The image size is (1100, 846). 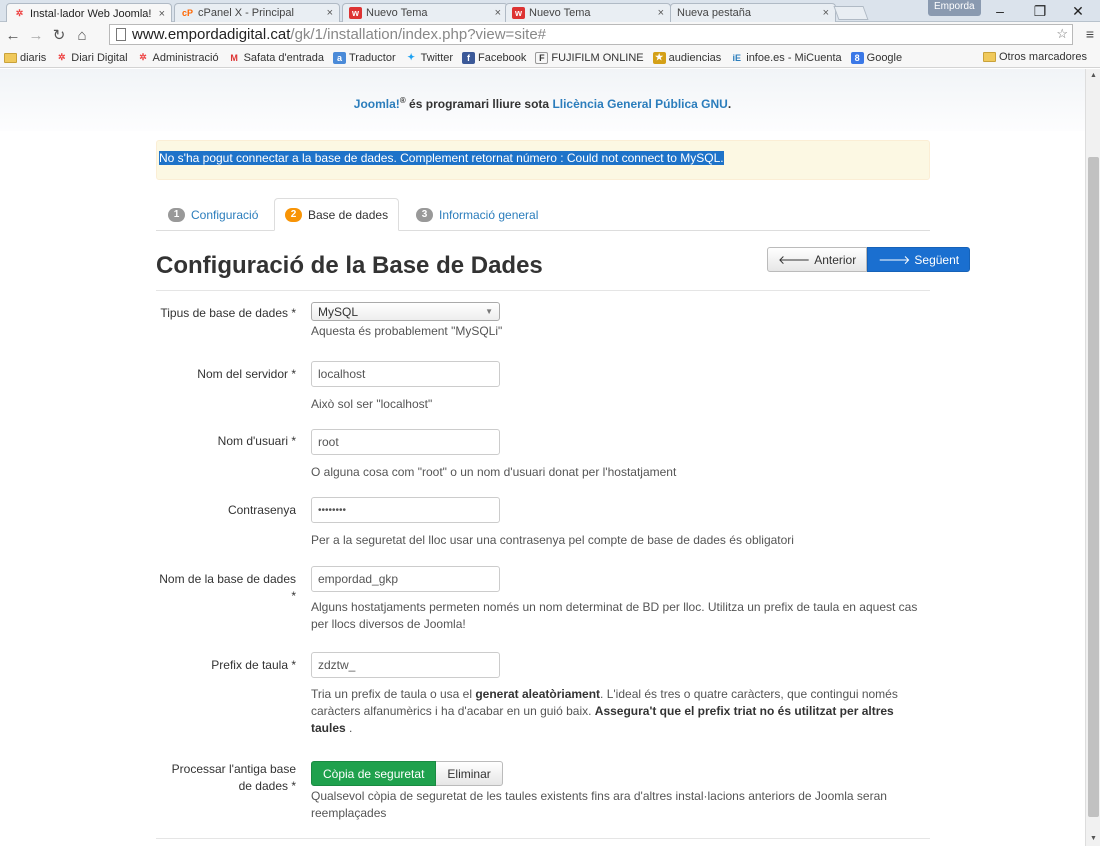 What do you see at coordinates (1062, 34) in the screenshot?
I see `star-icon: ☆` at bounding box center [1062, 34].